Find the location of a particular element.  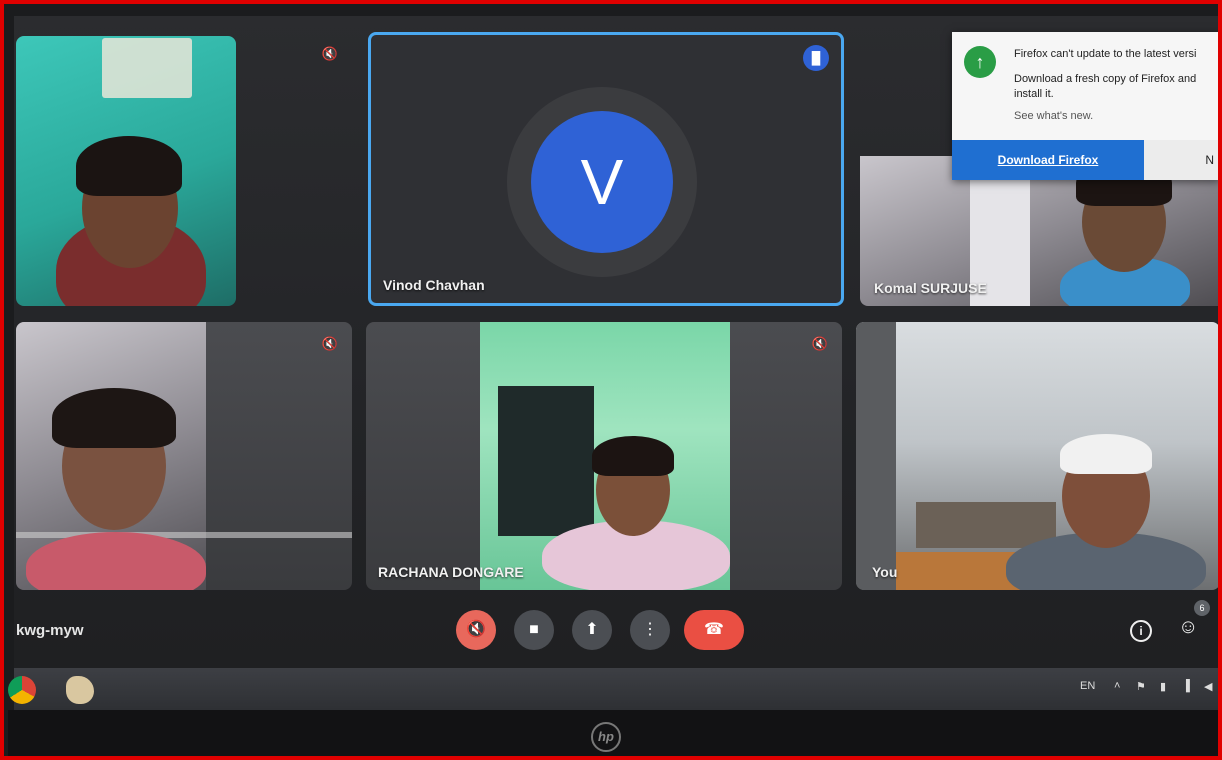

avatar: V is located at coordinates (602, 182).